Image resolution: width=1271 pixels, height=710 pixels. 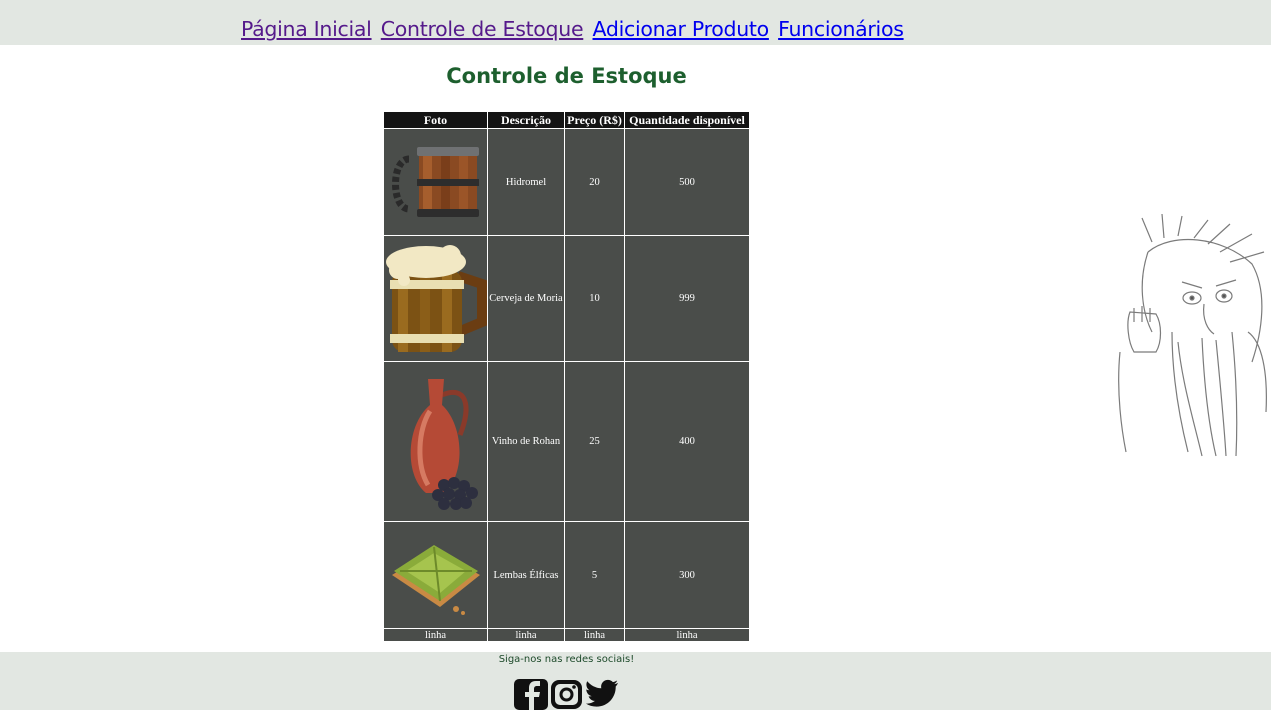 What do you see at coordinates (602, 694) in the screenshot?
I see `twitter-icon` at bounding box center [602, 694].